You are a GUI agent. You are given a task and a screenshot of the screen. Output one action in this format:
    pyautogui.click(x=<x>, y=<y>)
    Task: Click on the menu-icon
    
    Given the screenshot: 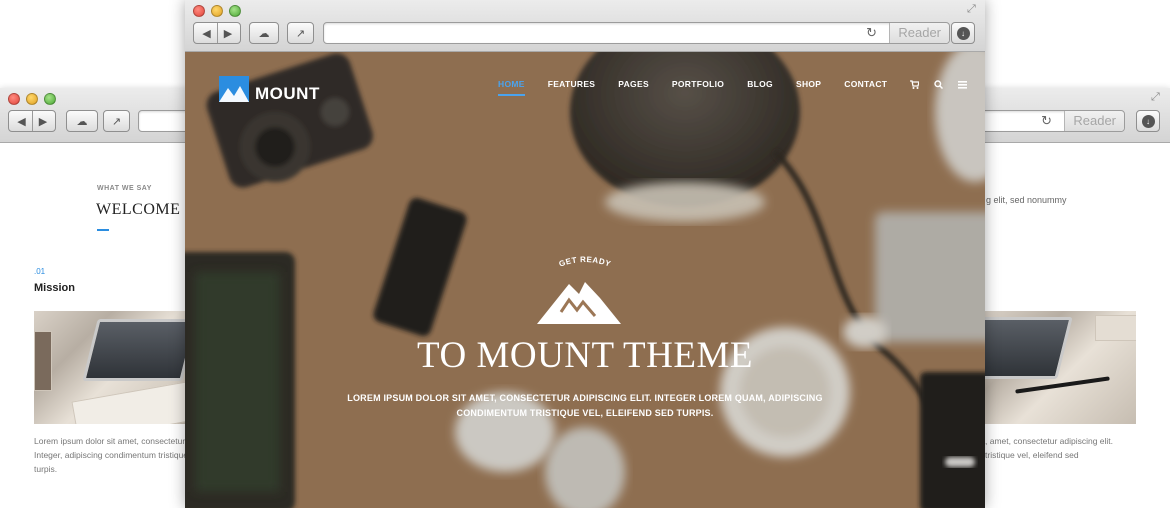 What is the action you would take?
    pyautogui.click(x=963, y=84)
    